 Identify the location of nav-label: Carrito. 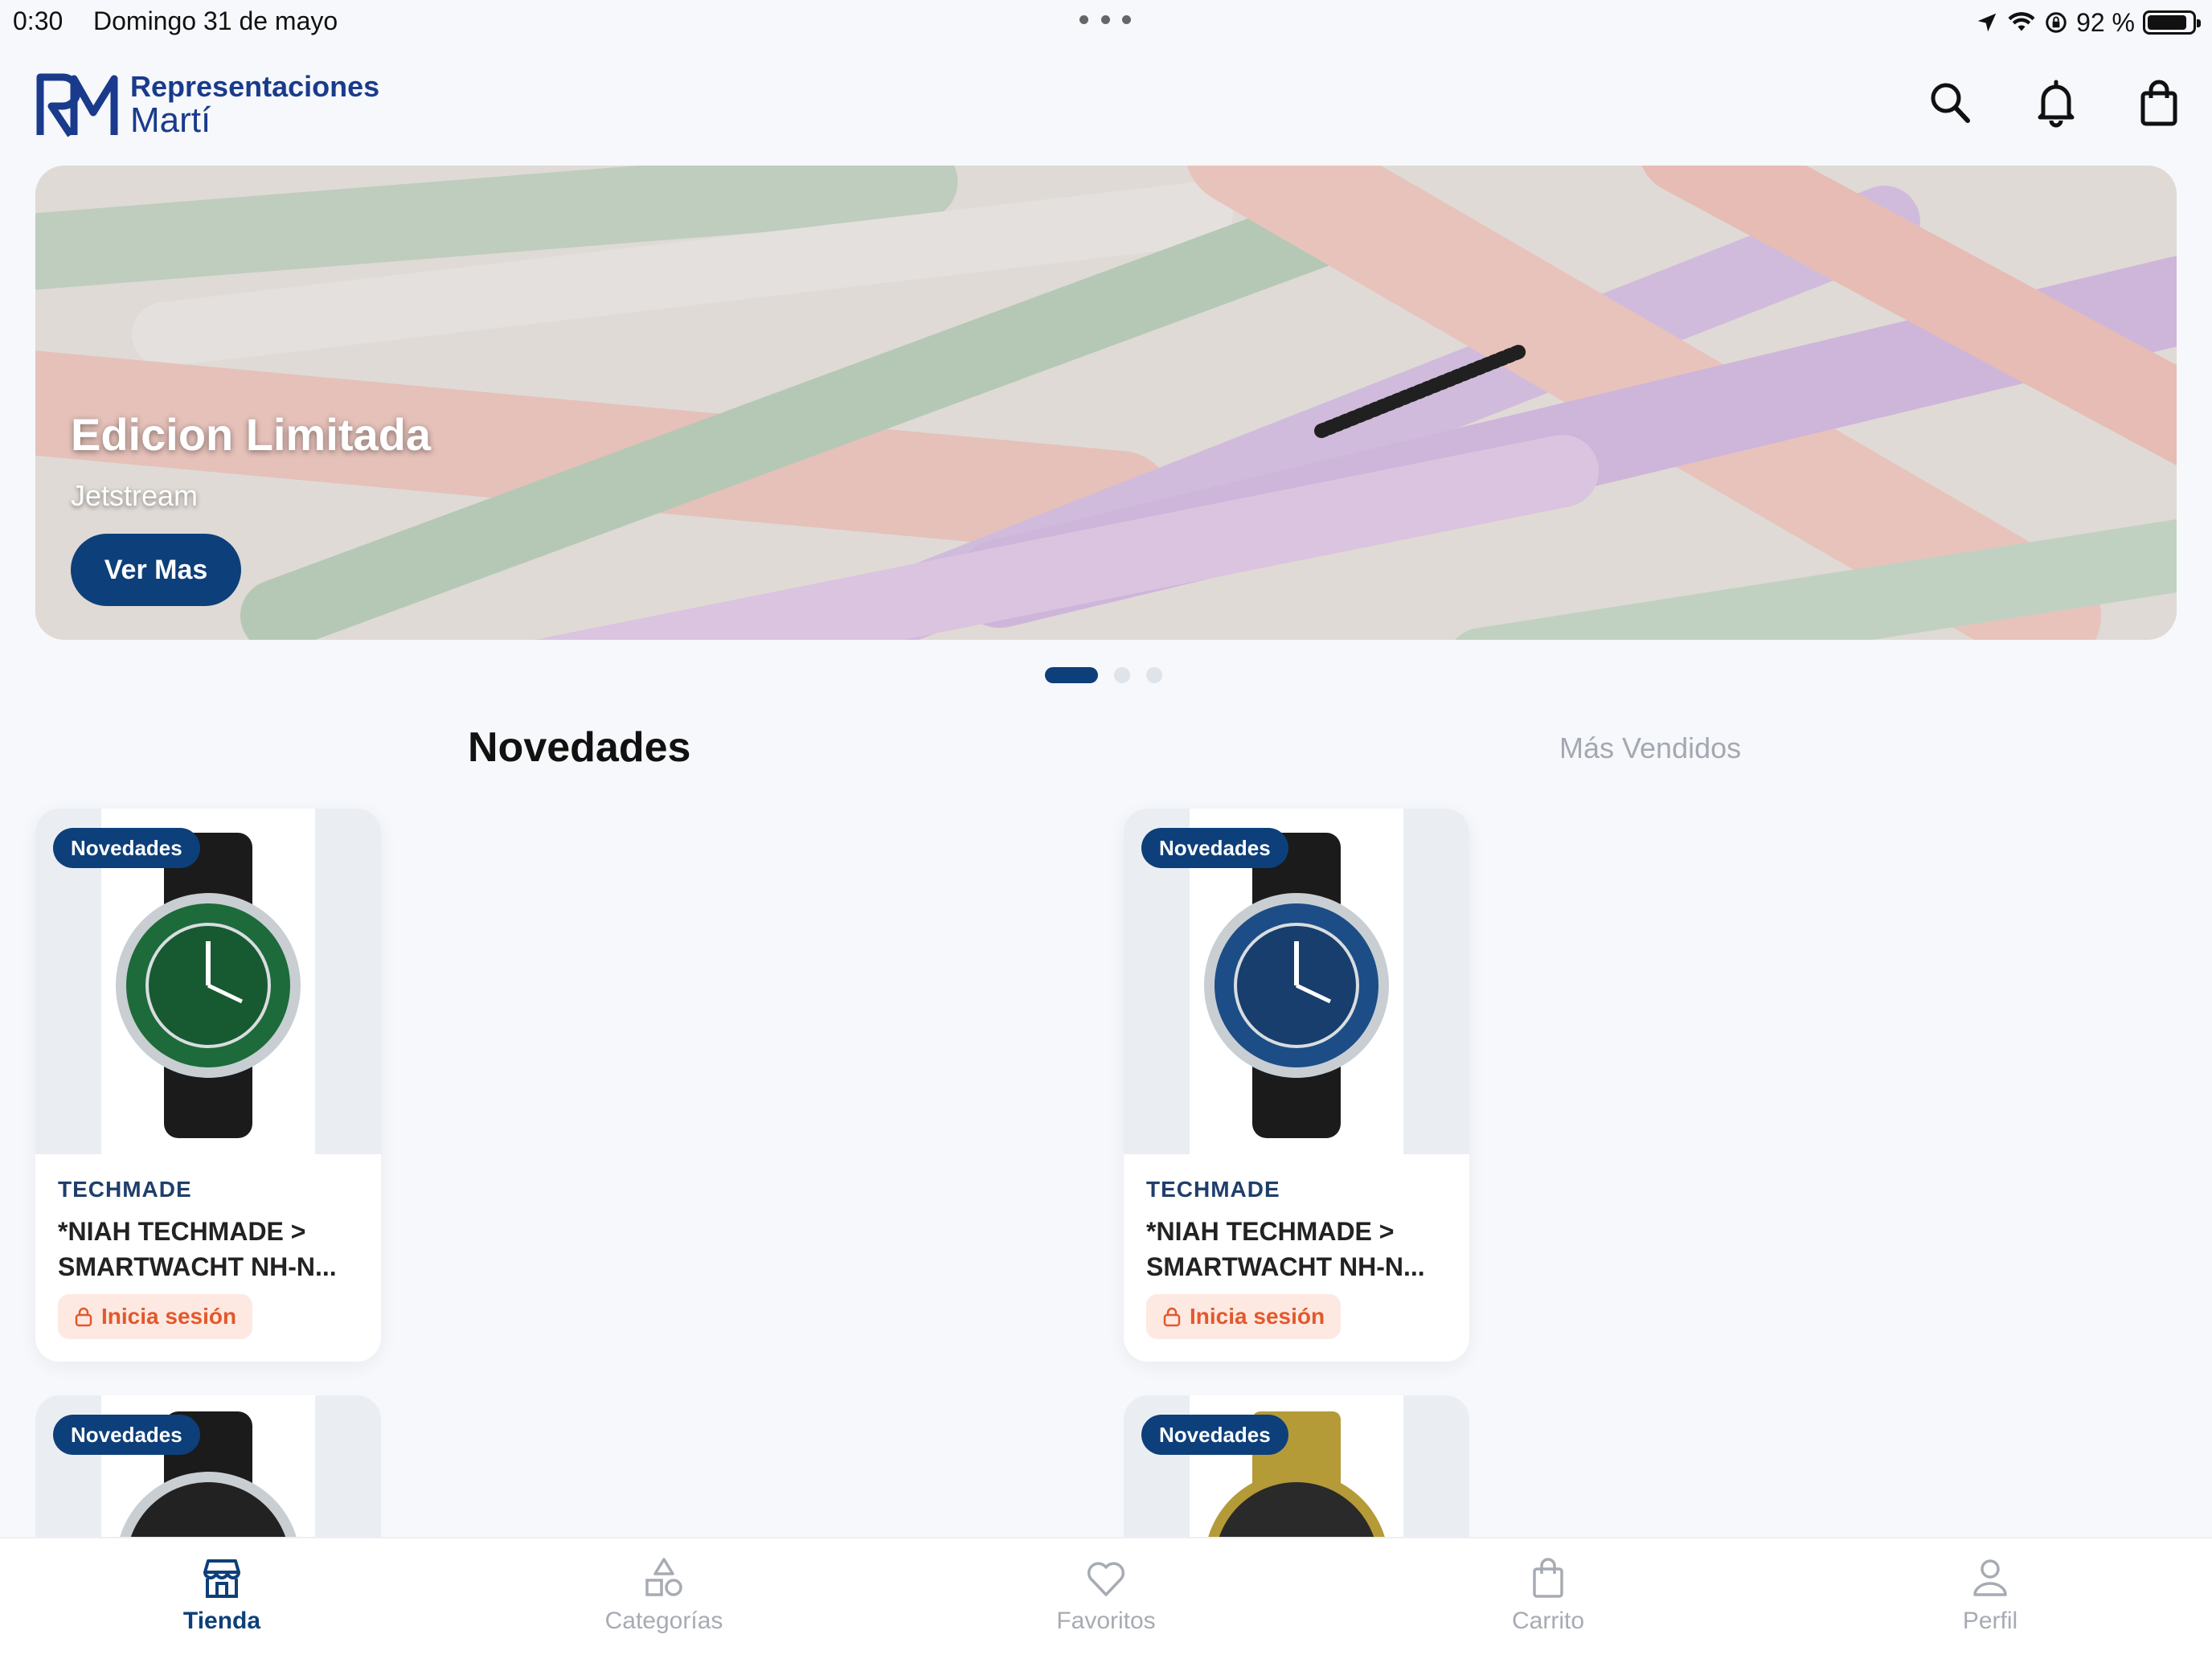
(1547, 1621).